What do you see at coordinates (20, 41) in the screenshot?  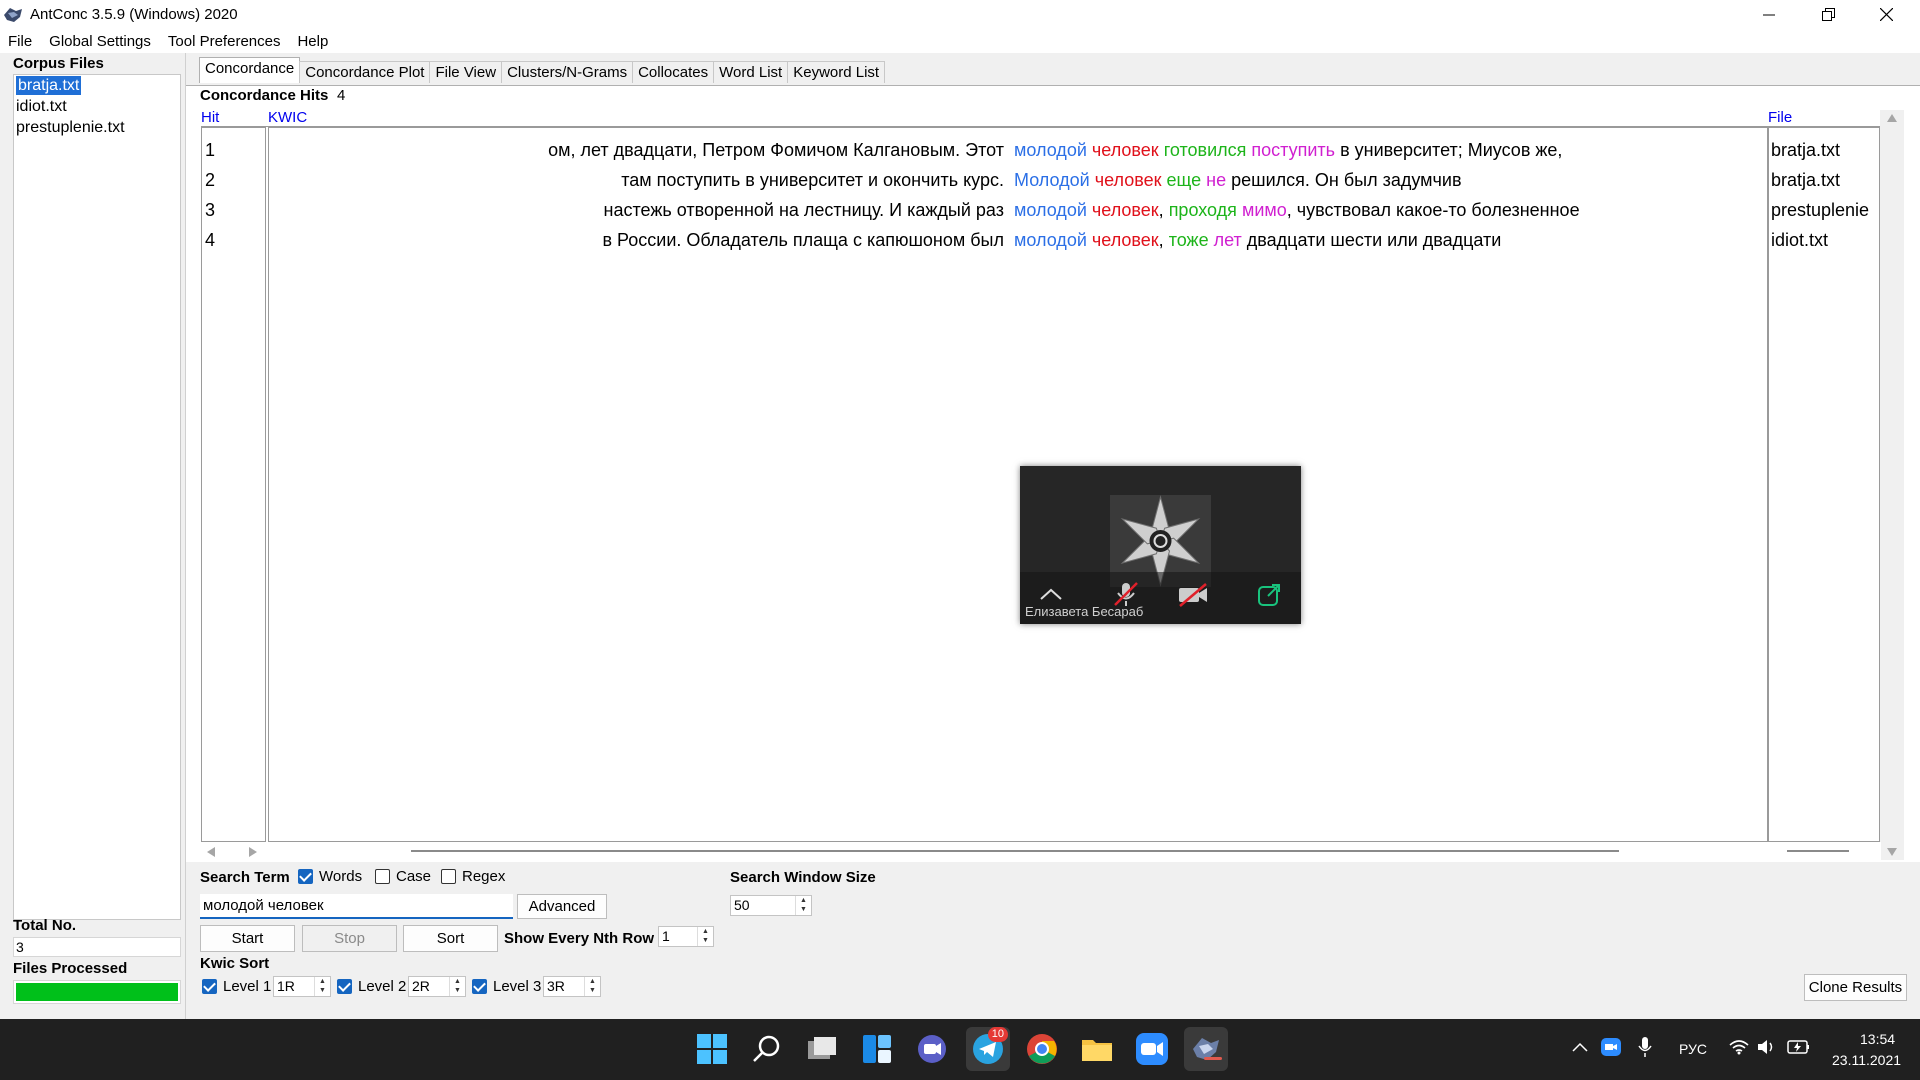 I see `menu-file: File` at bounding box center [20, 41].